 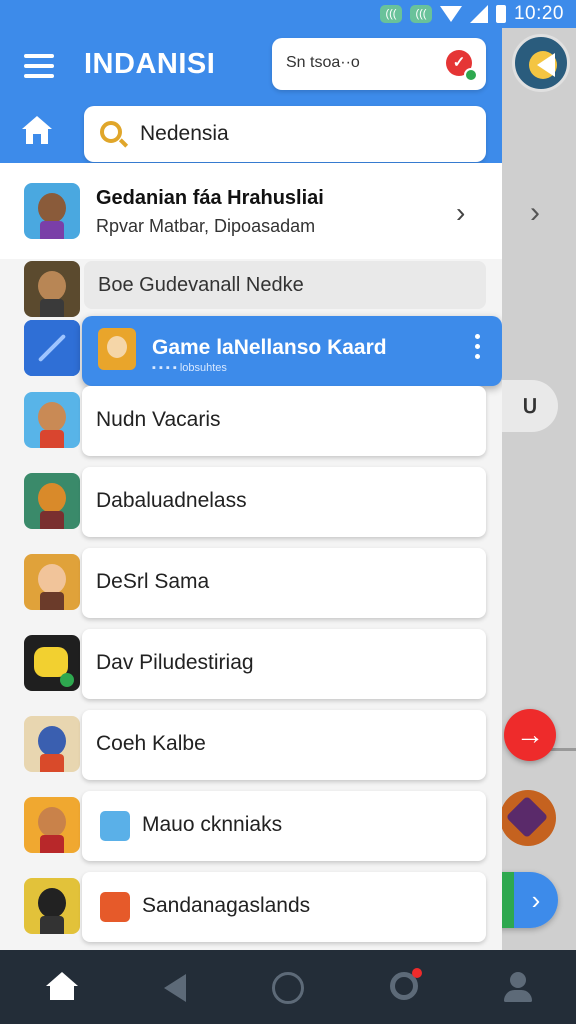 I want to click on game-thumbnail-button, so click(x=528, y=818).